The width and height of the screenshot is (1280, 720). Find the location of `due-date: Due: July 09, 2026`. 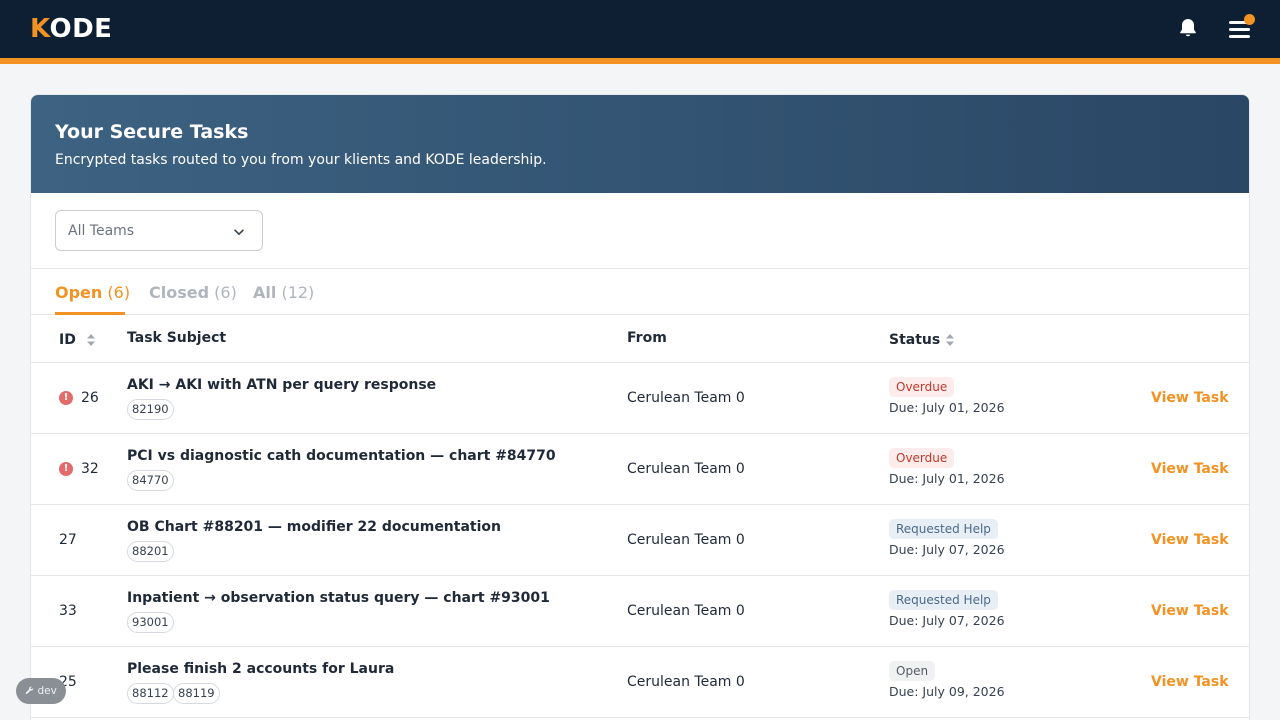

due-date: Due: July 09, 2026 is located at coordinates (947, 691).